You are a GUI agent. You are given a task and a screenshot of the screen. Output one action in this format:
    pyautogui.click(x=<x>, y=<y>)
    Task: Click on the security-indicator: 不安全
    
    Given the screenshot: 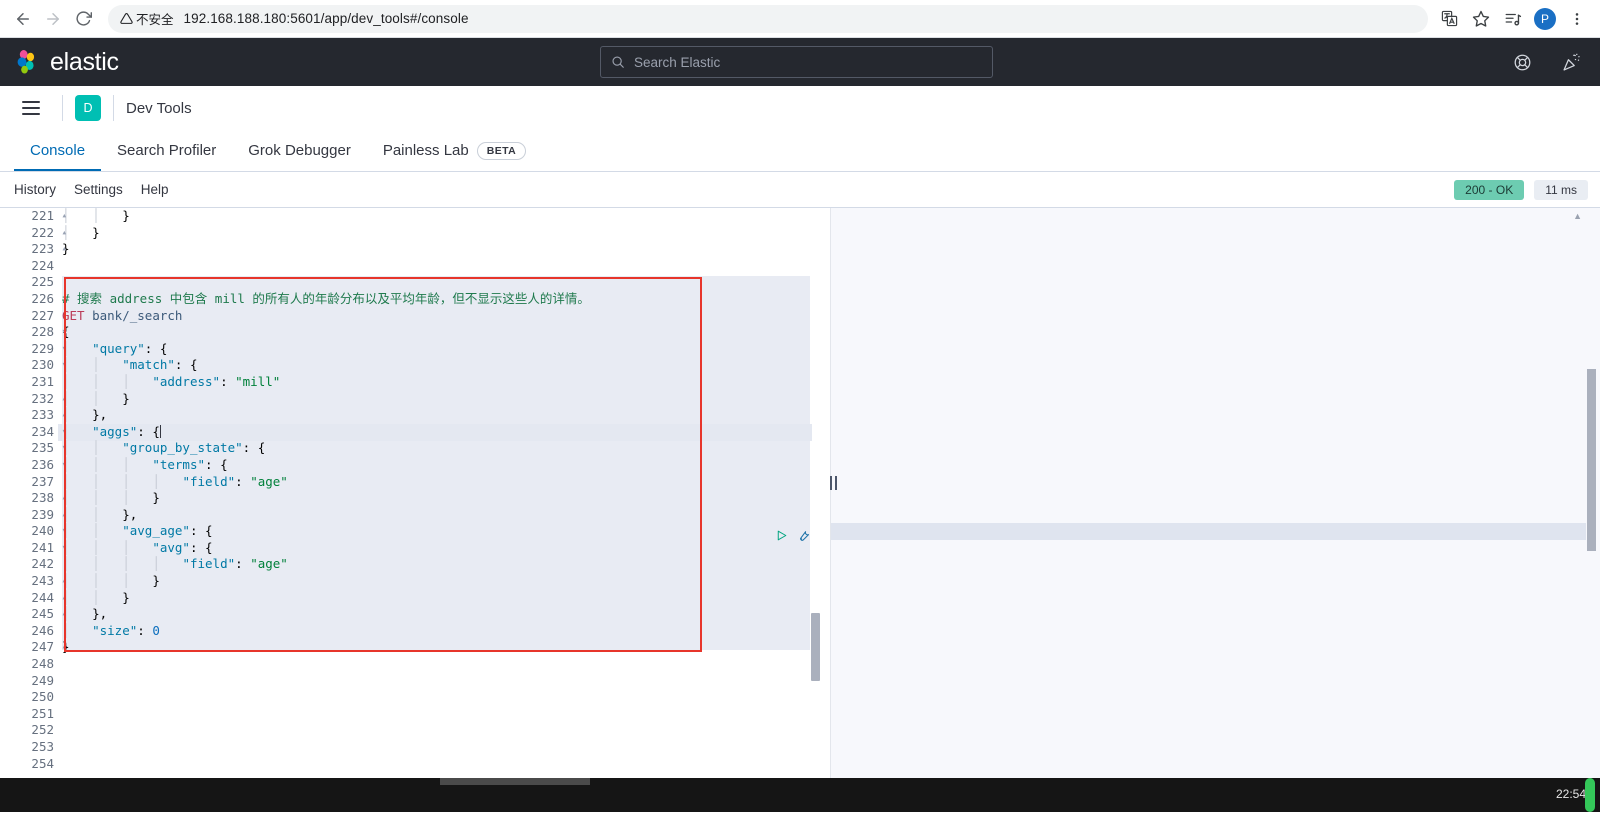 What is the action you would take?
    pyautogui.click(x=147, y=18)
    